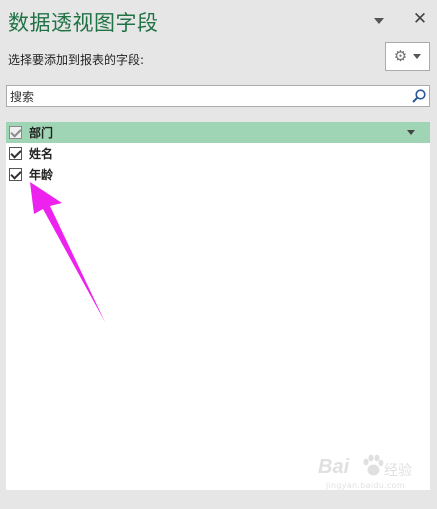 Image resolution: width=437 pixels, height=509 pixels. What do you see at coordinates (334, 467) in the screenshot?
I see `watermark-brand: Bai` at bounding box center [334, 467].